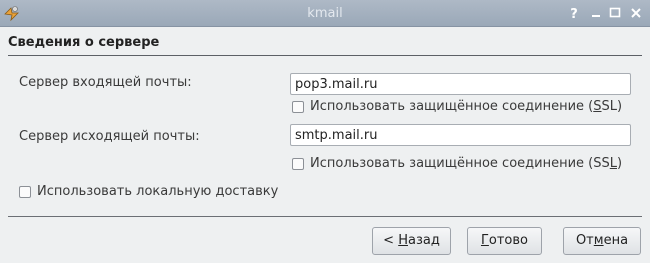 Image resolution: width=650 pixels, height=263 pixels. I want to click on incoming-server-label: Сервер входящей почты:, so click(105, 82).